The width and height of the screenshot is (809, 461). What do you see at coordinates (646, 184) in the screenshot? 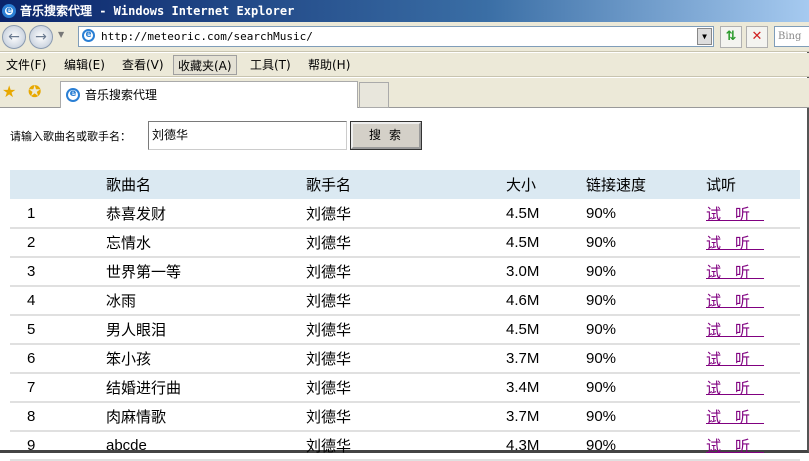
I see `header-speed: 链接速度` at bounding box center [646, 184].